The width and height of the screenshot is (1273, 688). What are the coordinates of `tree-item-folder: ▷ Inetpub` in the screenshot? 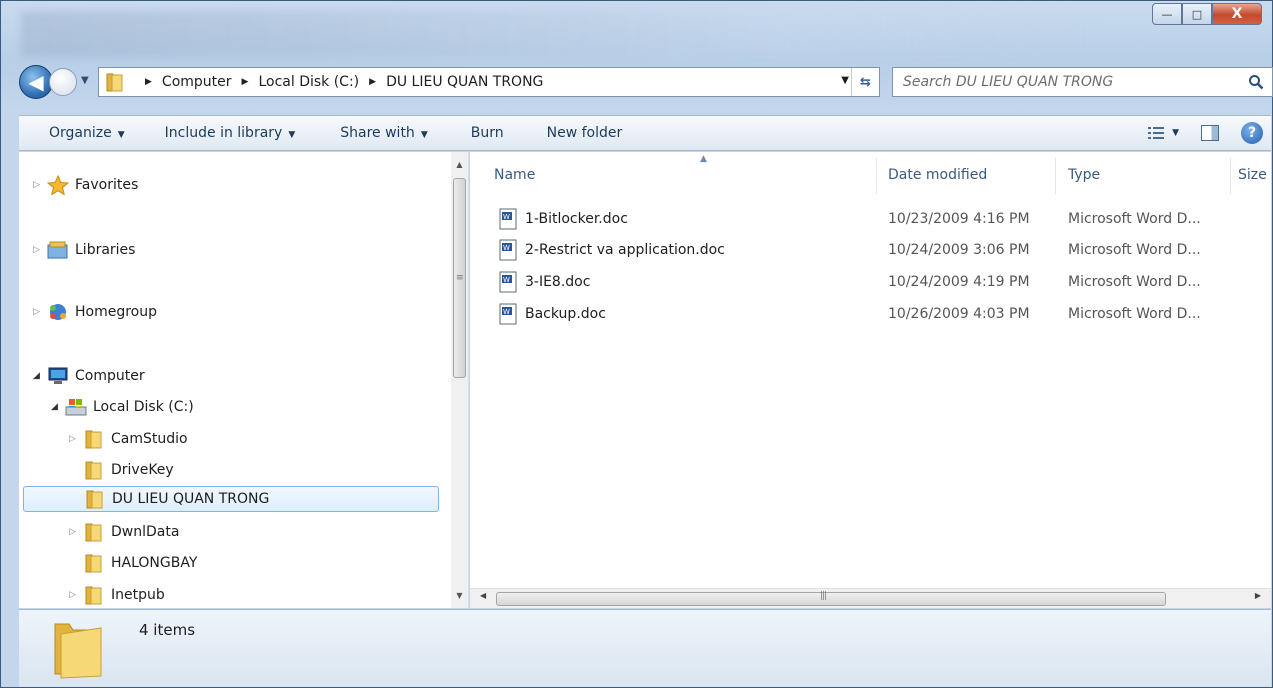 It's located at (117, 595).